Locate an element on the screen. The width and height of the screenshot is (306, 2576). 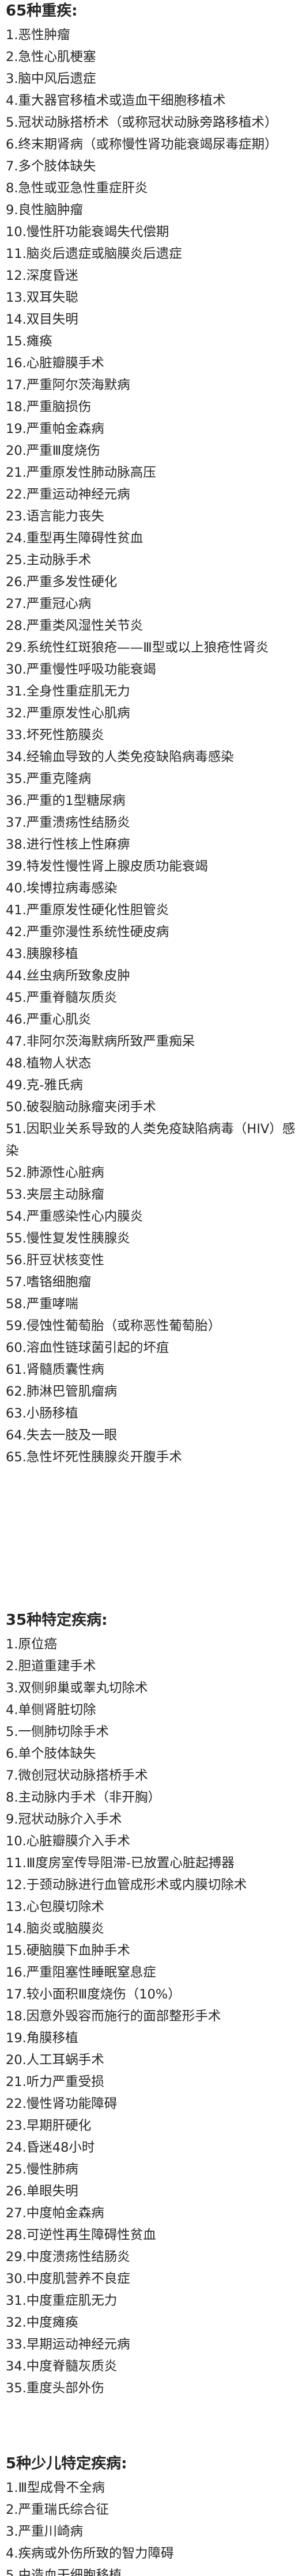
list-item: 61.肾髓质囊性病 is located at coordinates (55, 1370).